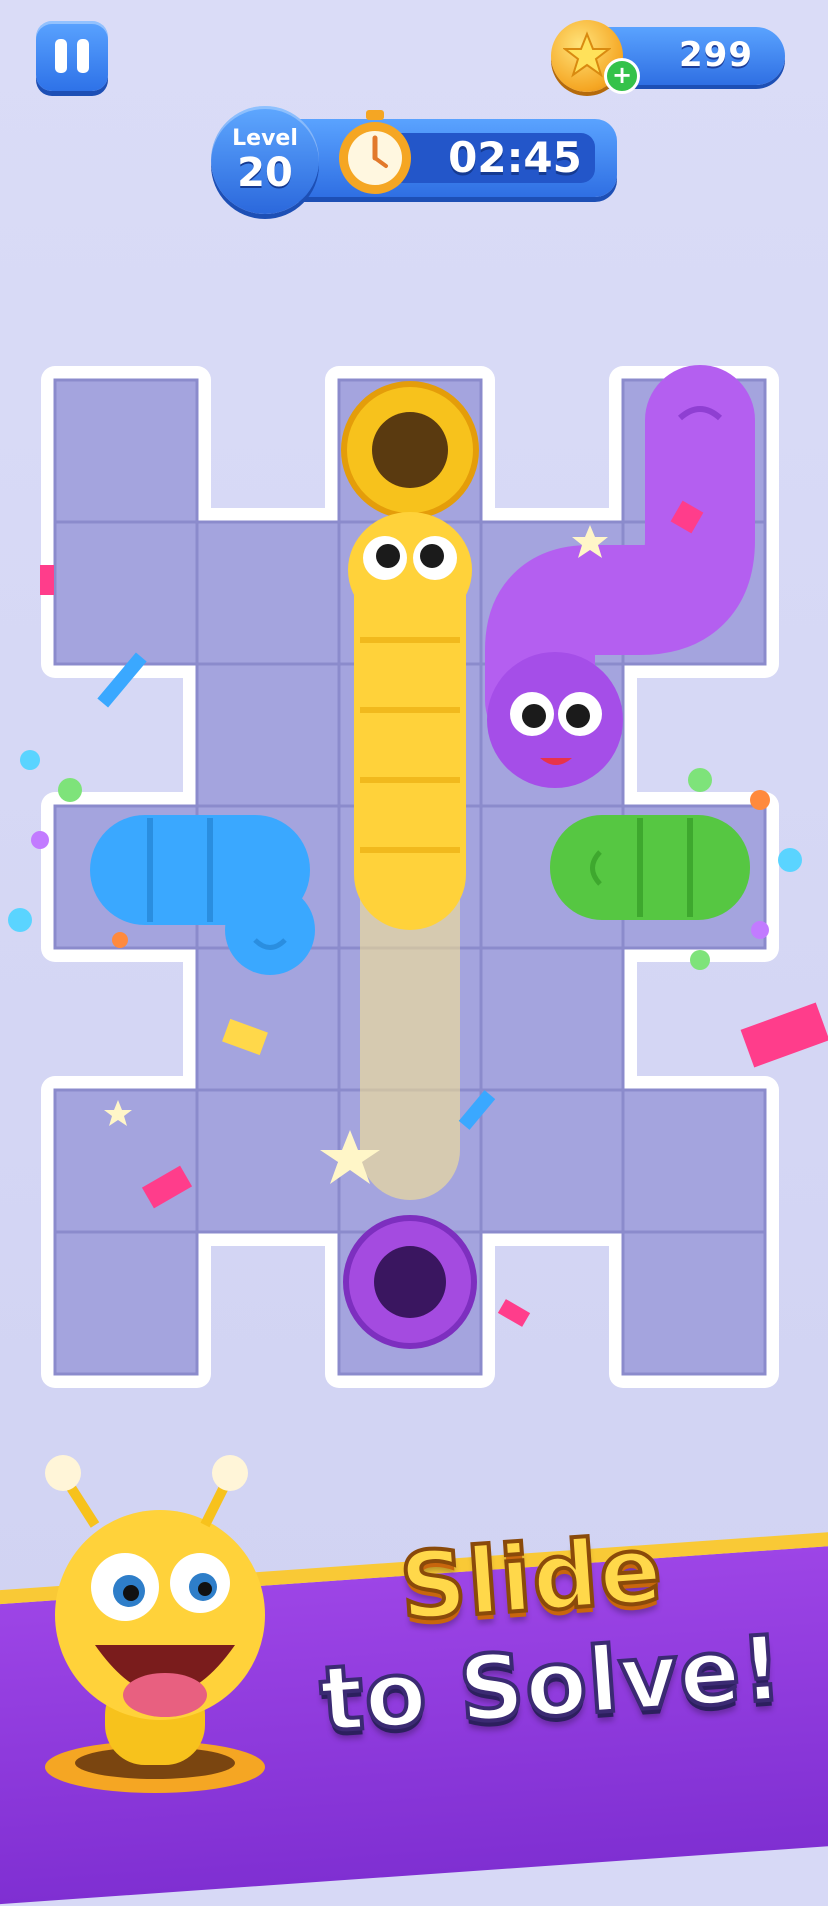  Describe the element at coordinates (410, 1282) in the screenshot. I see `purple-hole` at that location.